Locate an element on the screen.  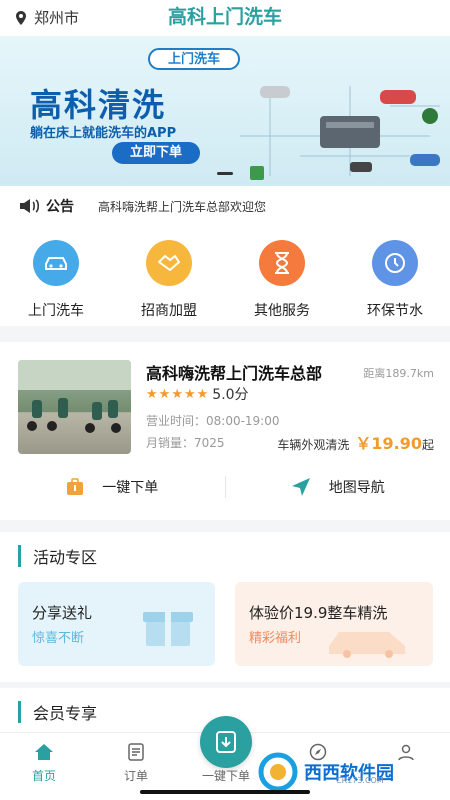
tab-label: 一键下单 is located at coordinates (225, 776).